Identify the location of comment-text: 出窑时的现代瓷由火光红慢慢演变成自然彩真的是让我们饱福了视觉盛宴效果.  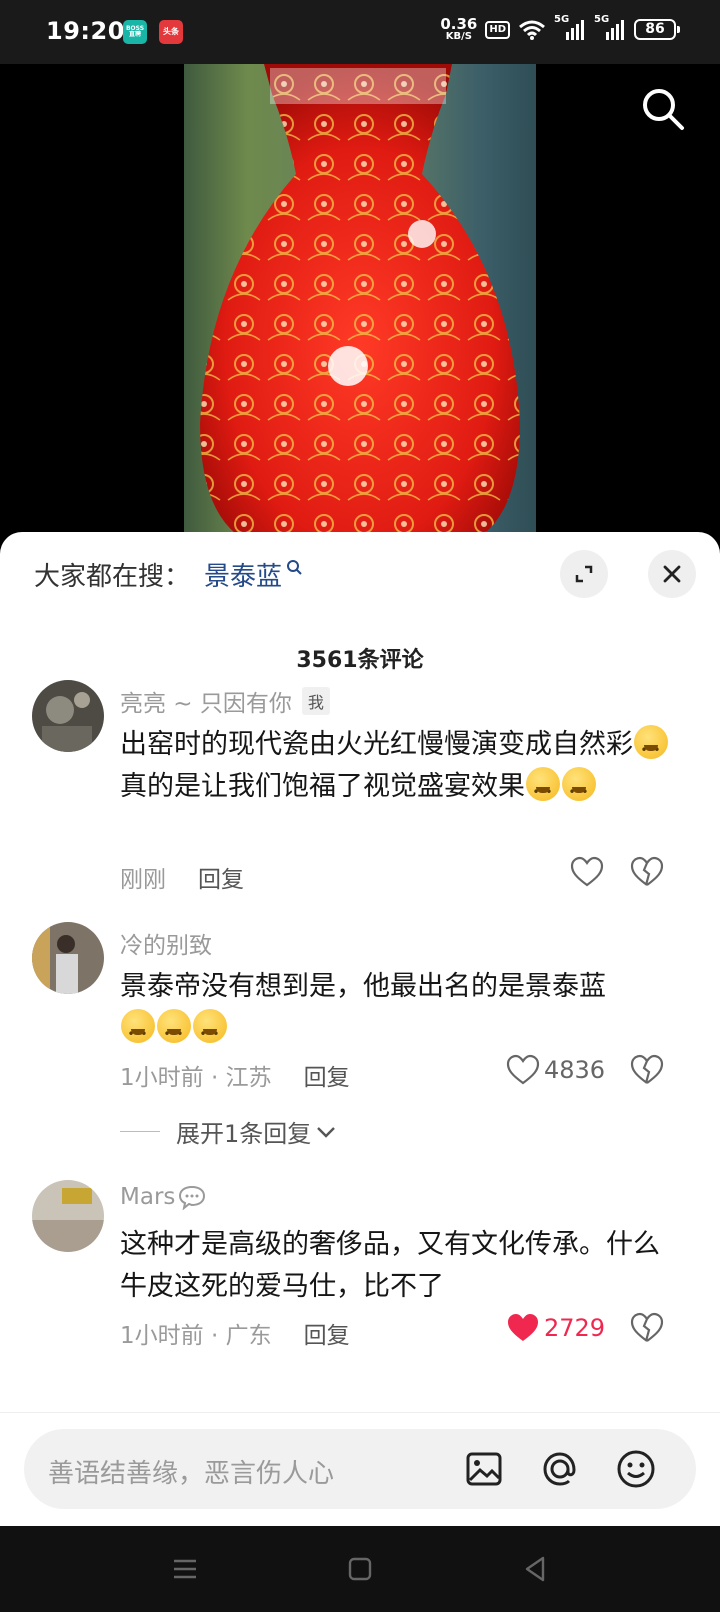
(400, 768).